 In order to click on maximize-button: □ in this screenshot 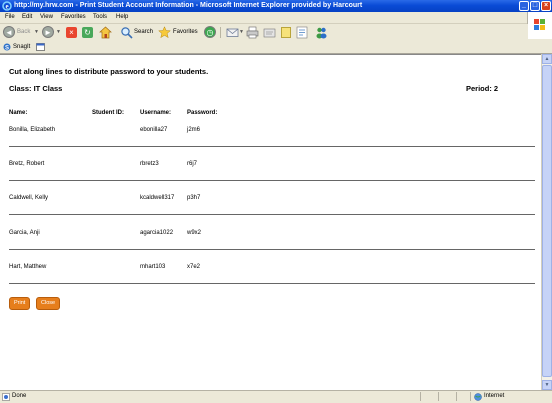, I will do `click(535, 6)`.